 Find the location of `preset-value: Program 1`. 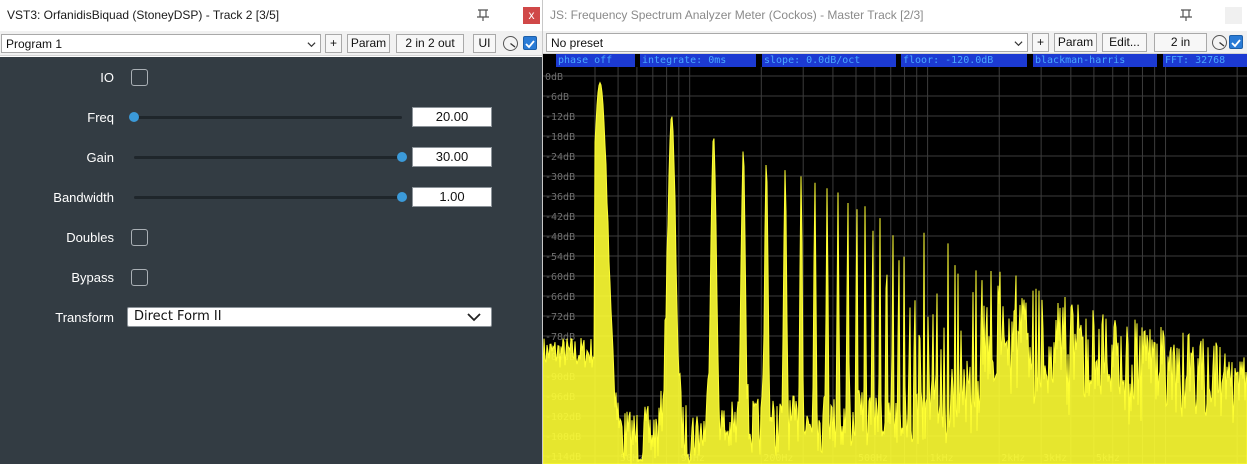

preset-value: Program 1 is located at coordinates (34, 44).